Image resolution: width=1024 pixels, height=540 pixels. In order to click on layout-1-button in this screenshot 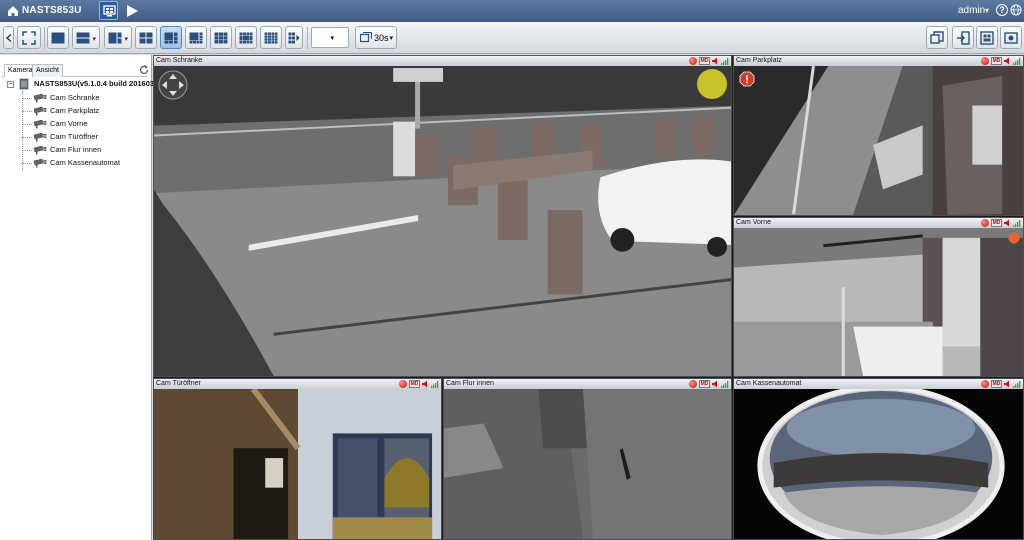, I will do `click(58, 37)`.